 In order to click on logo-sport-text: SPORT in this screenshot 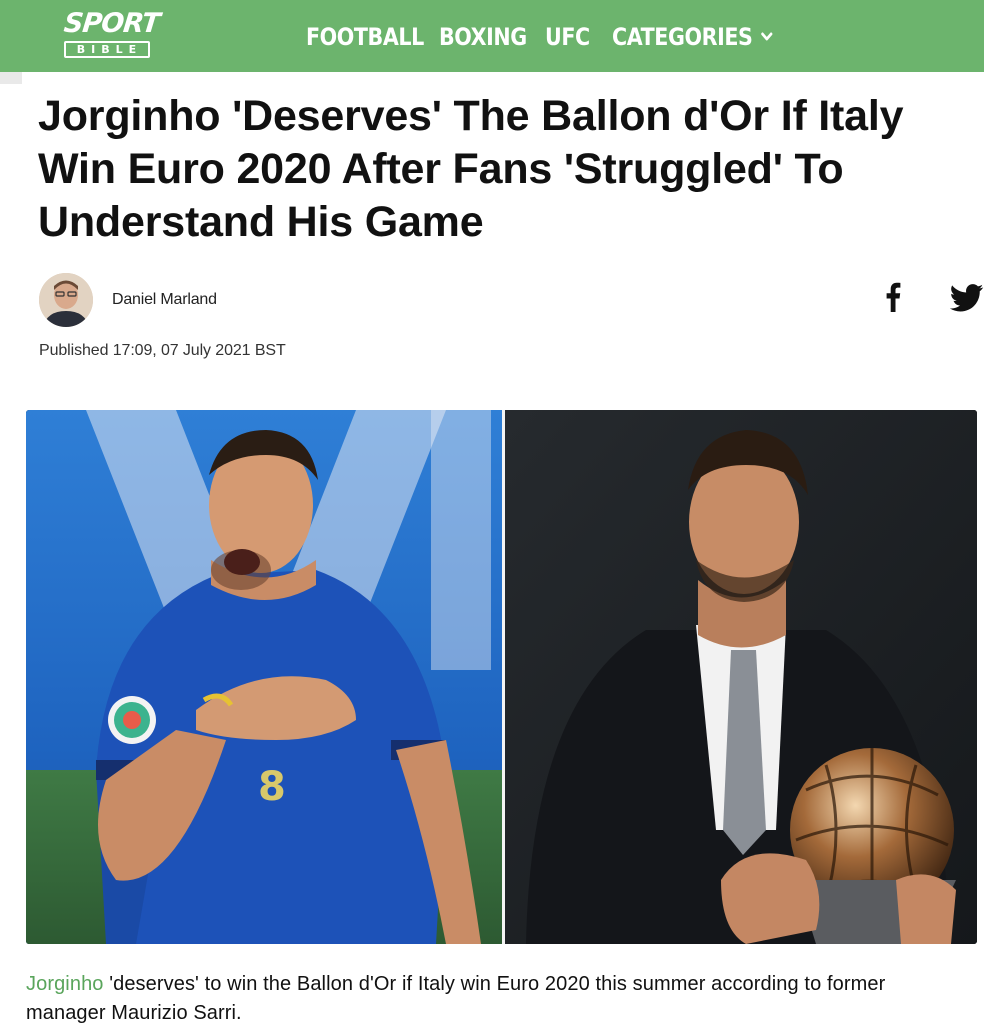, I will do `click(111, 23)`.